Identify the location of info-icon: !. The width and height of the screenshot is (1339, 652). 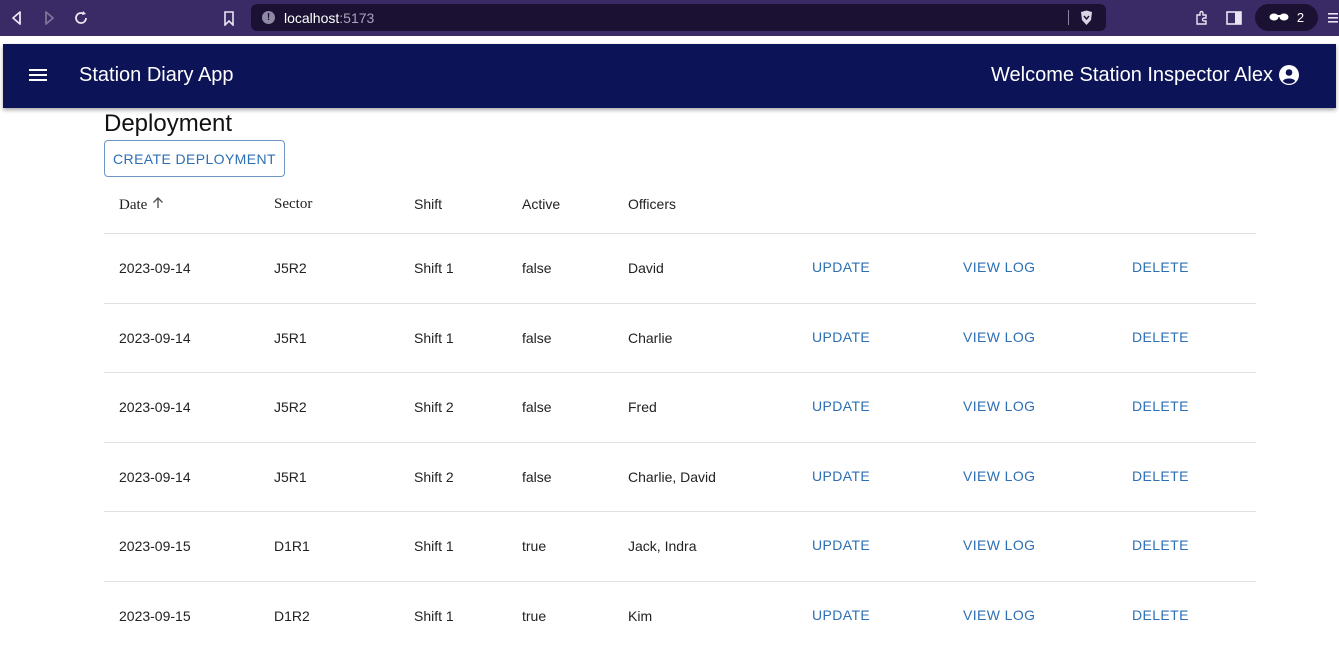
(268, 17).